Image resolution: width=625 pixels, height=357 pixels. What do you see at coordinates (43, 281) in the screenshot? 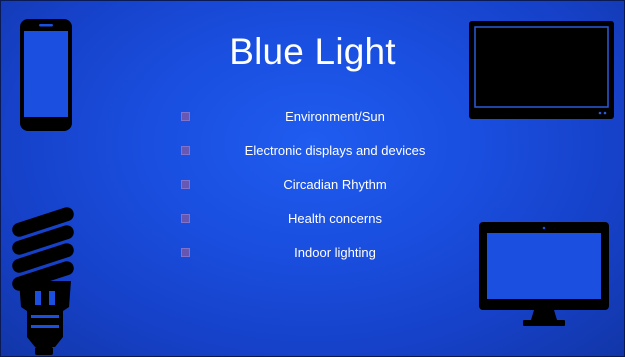
I see `light-bulb-icon` at bounding box center [43, 281].